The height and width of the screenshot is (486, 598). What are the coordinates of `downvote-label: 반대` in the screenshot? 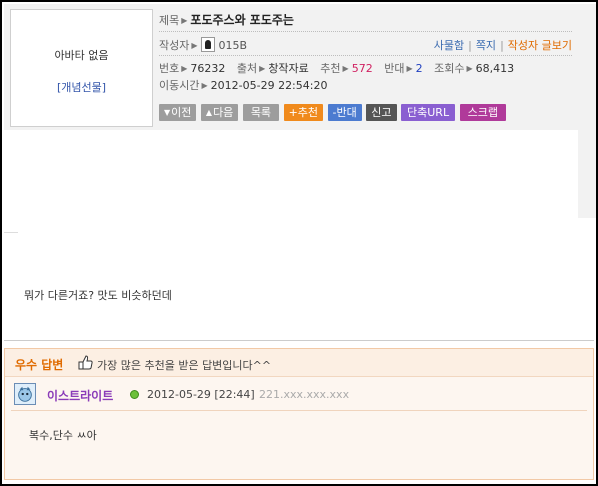 It's located at (394, 68).